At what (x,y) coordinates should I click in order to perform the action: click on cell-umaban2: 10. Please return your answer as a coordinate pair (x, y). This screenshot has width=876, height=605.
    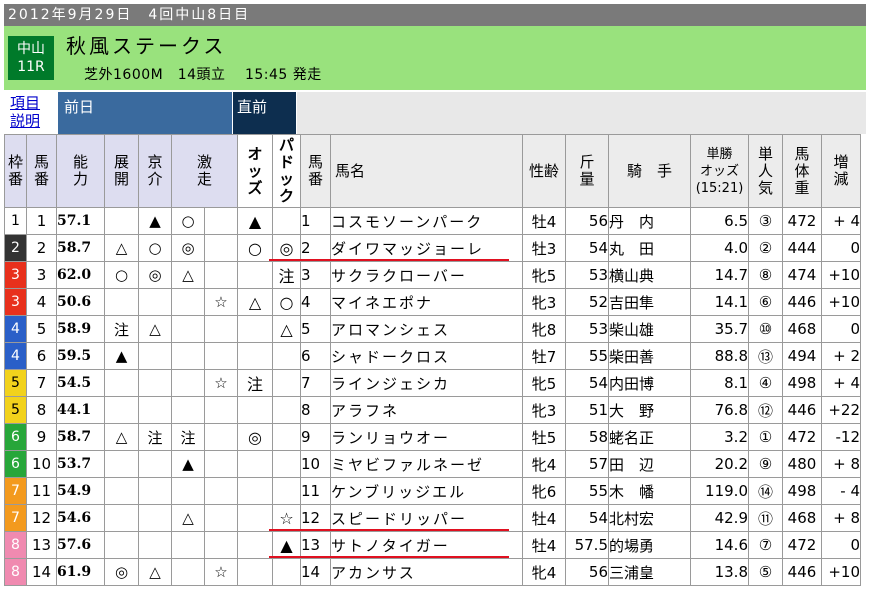
    Looking at the image, I should click on (315, 464).